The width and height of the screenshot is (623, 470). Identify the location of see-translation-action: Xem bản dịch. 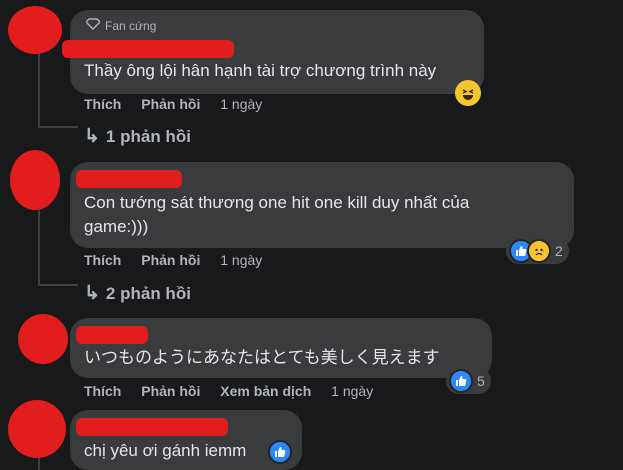
(265, 391).